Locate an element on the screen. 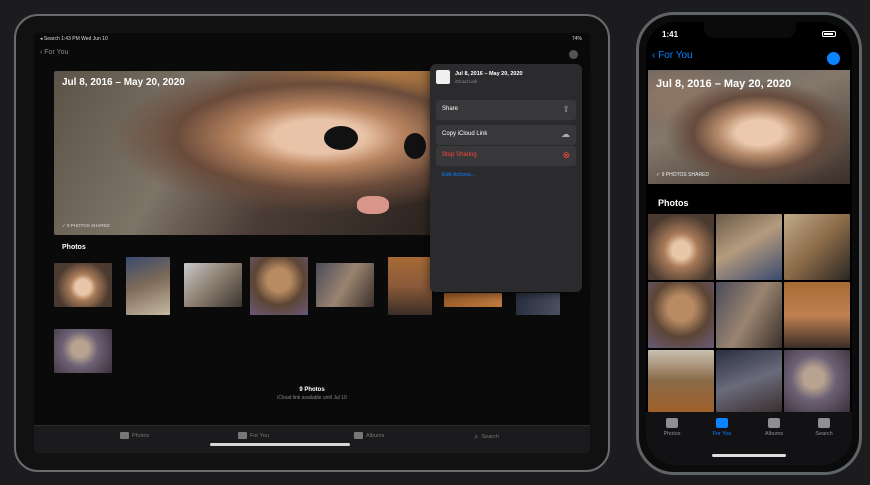 The width and height of the screenshot is (870, 485). ipad-tab-bar: Photos For You Albums ⌕ Search is located at coordinates (312, 439).